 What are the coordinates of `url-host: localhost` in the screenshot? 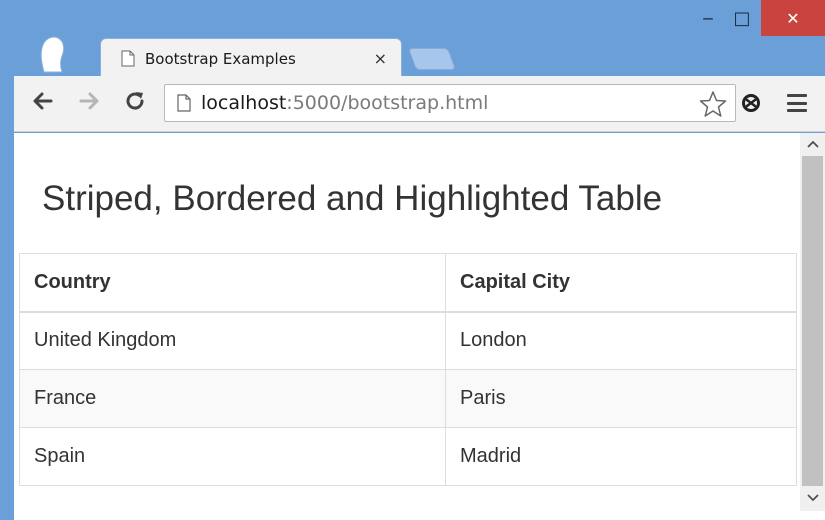 It's located at (244, 103).